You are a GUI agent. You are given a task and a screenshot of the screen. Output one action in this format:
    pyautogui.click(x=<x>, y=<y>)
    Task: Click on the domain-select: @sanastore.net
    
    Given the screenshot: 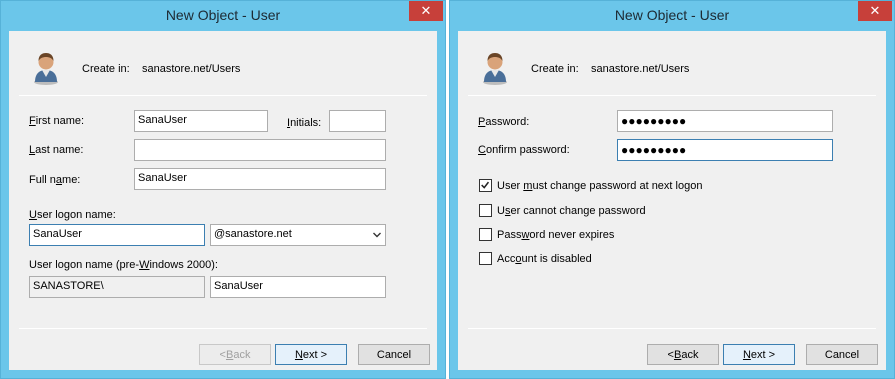 What is the action you would take?
    pyautogui.click(x=298, y=235)
    